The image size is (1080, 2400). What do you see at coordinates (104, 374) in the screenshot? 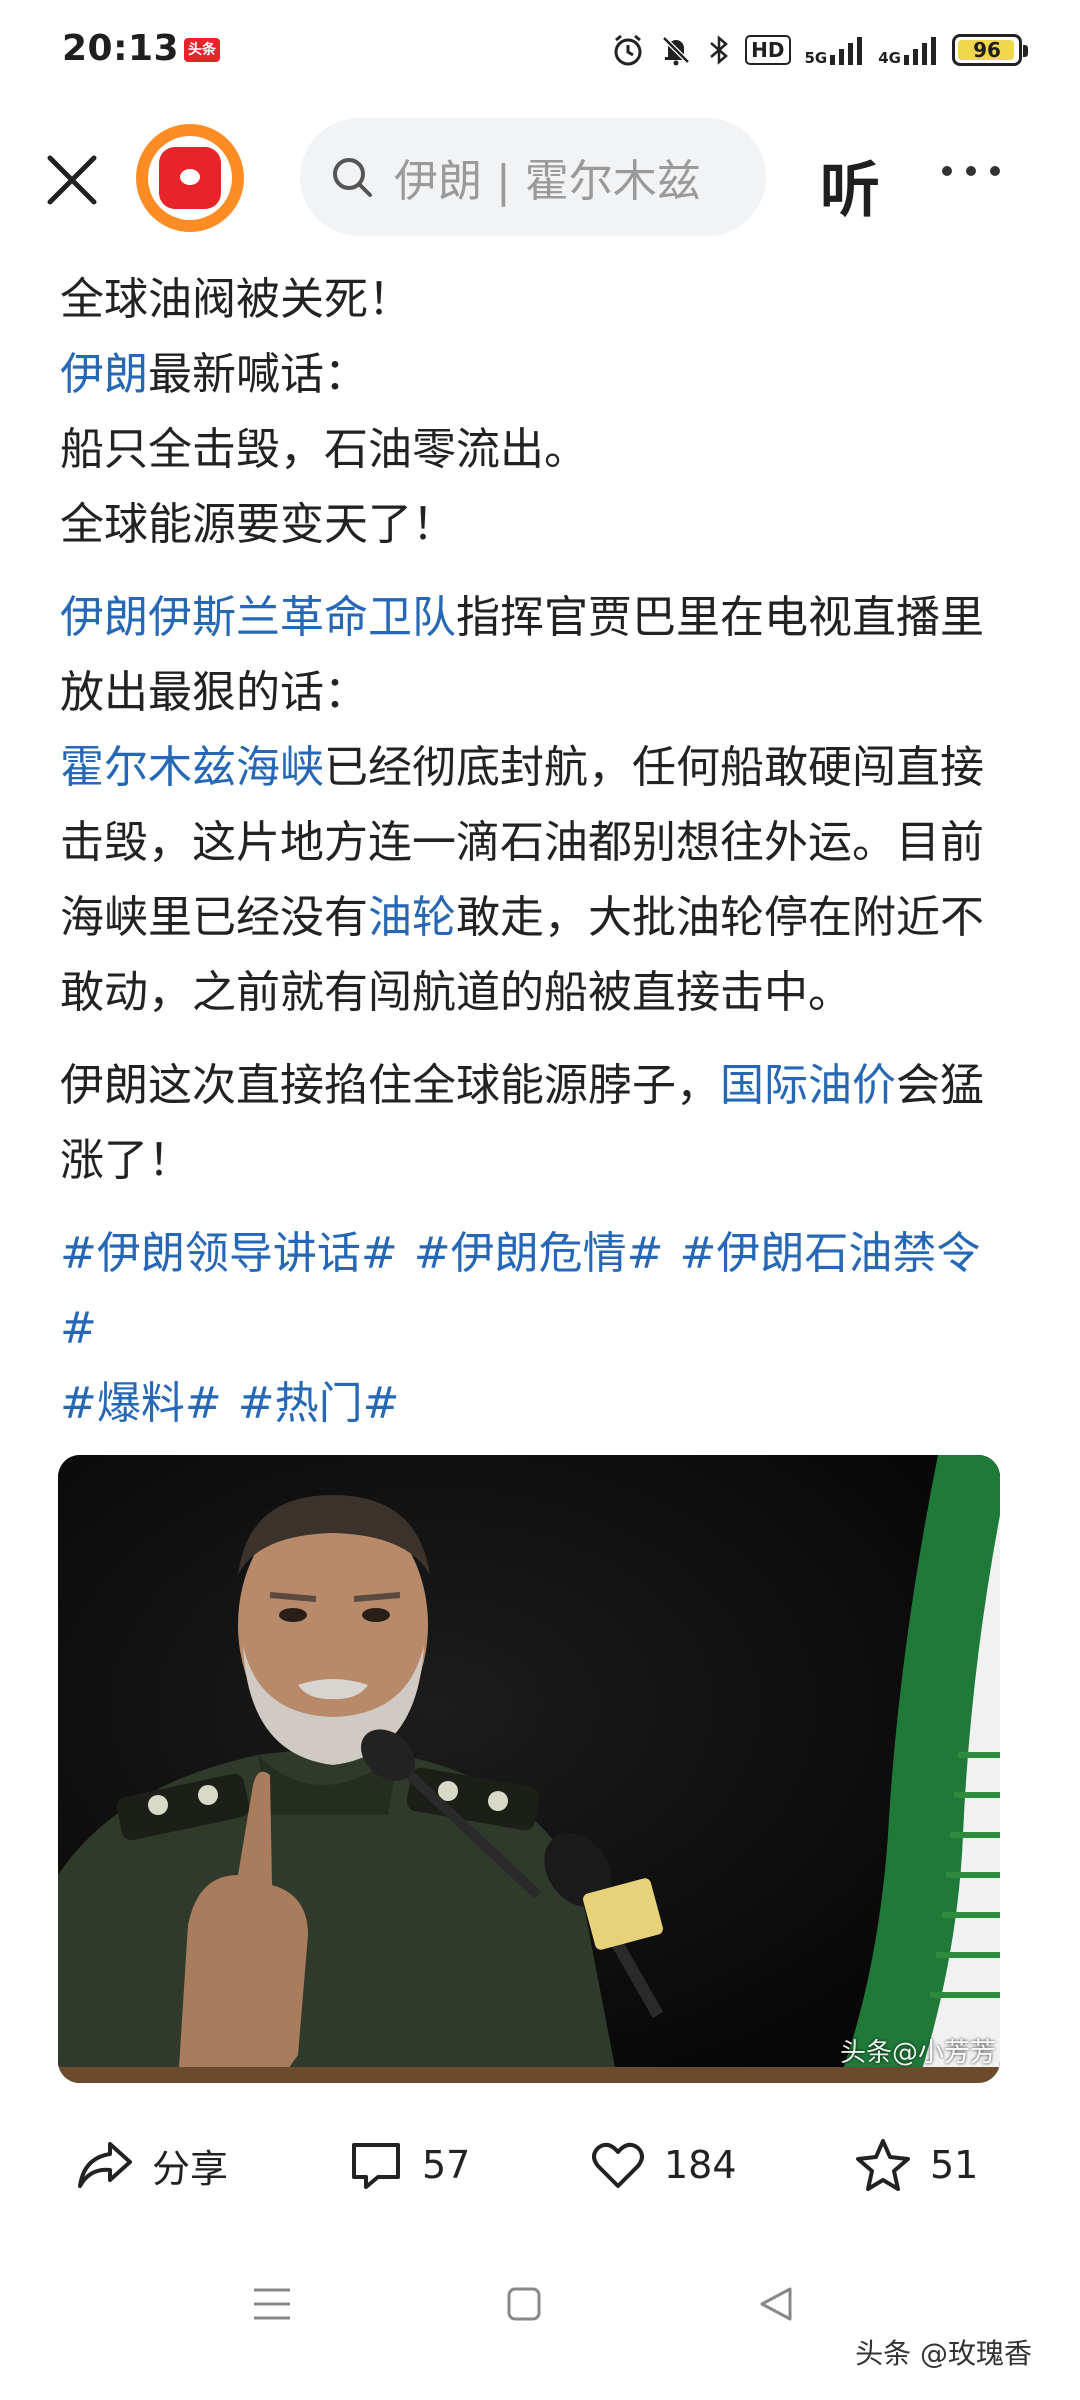
I see `topic-link-iran: 伊朗` at bounding box center [104, 374].